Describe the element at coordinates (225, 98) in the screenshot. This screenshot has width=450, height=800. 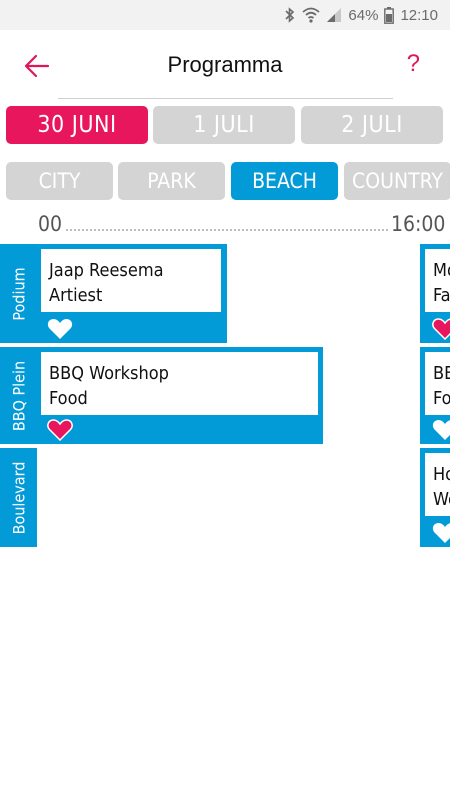
I see `header-divider` at that location.